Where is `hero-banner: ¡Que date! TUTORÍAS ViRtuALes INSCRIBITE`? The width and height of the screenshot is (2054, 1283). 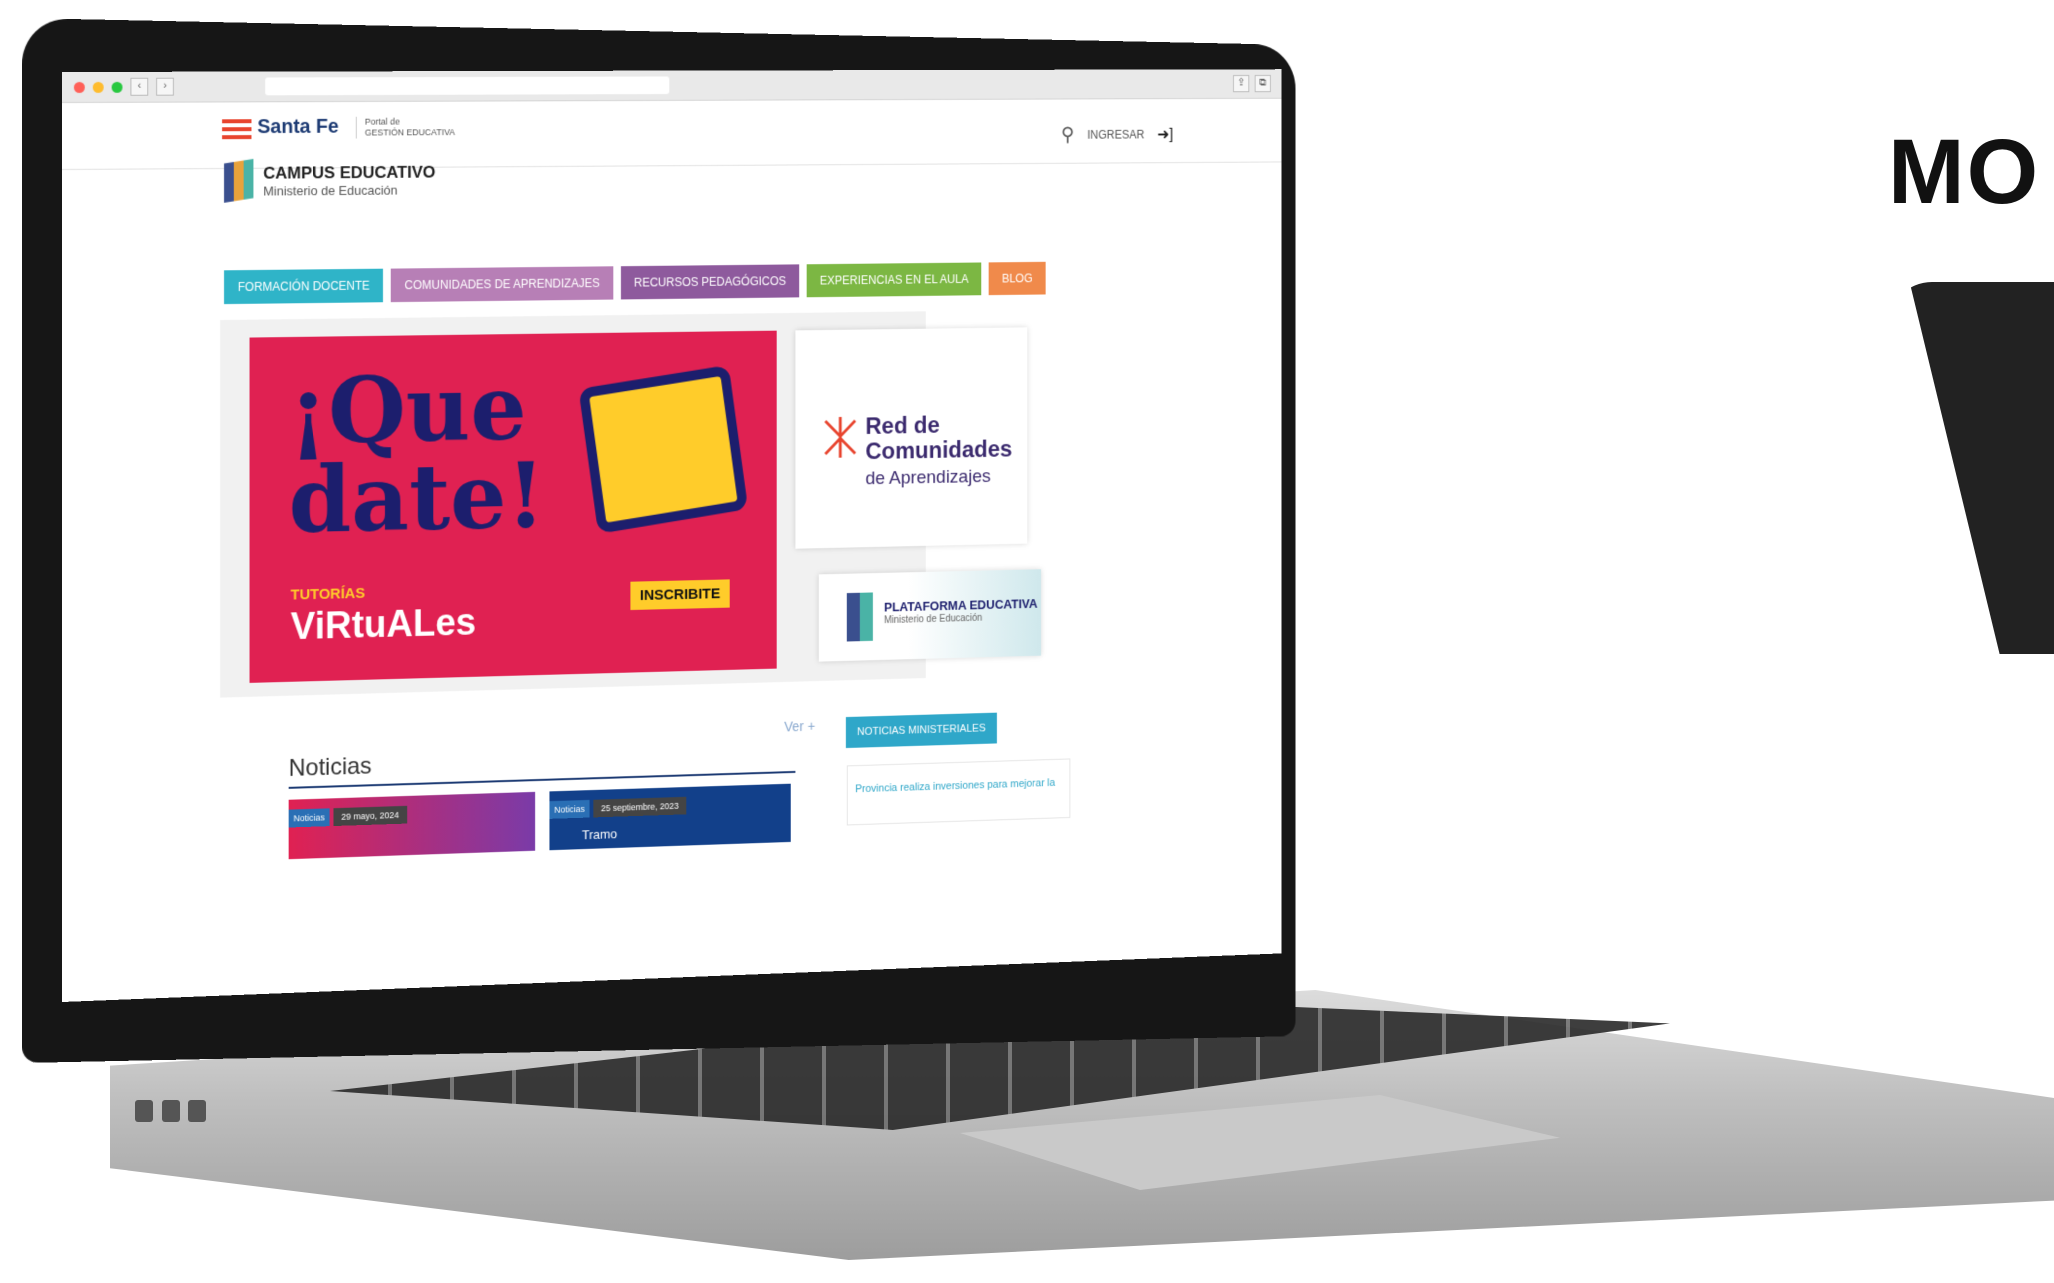 hero-banner: ¡Que date! TUTORÍAS ViRtuALes INSCRIBITE is located at coordinates (513, 506).